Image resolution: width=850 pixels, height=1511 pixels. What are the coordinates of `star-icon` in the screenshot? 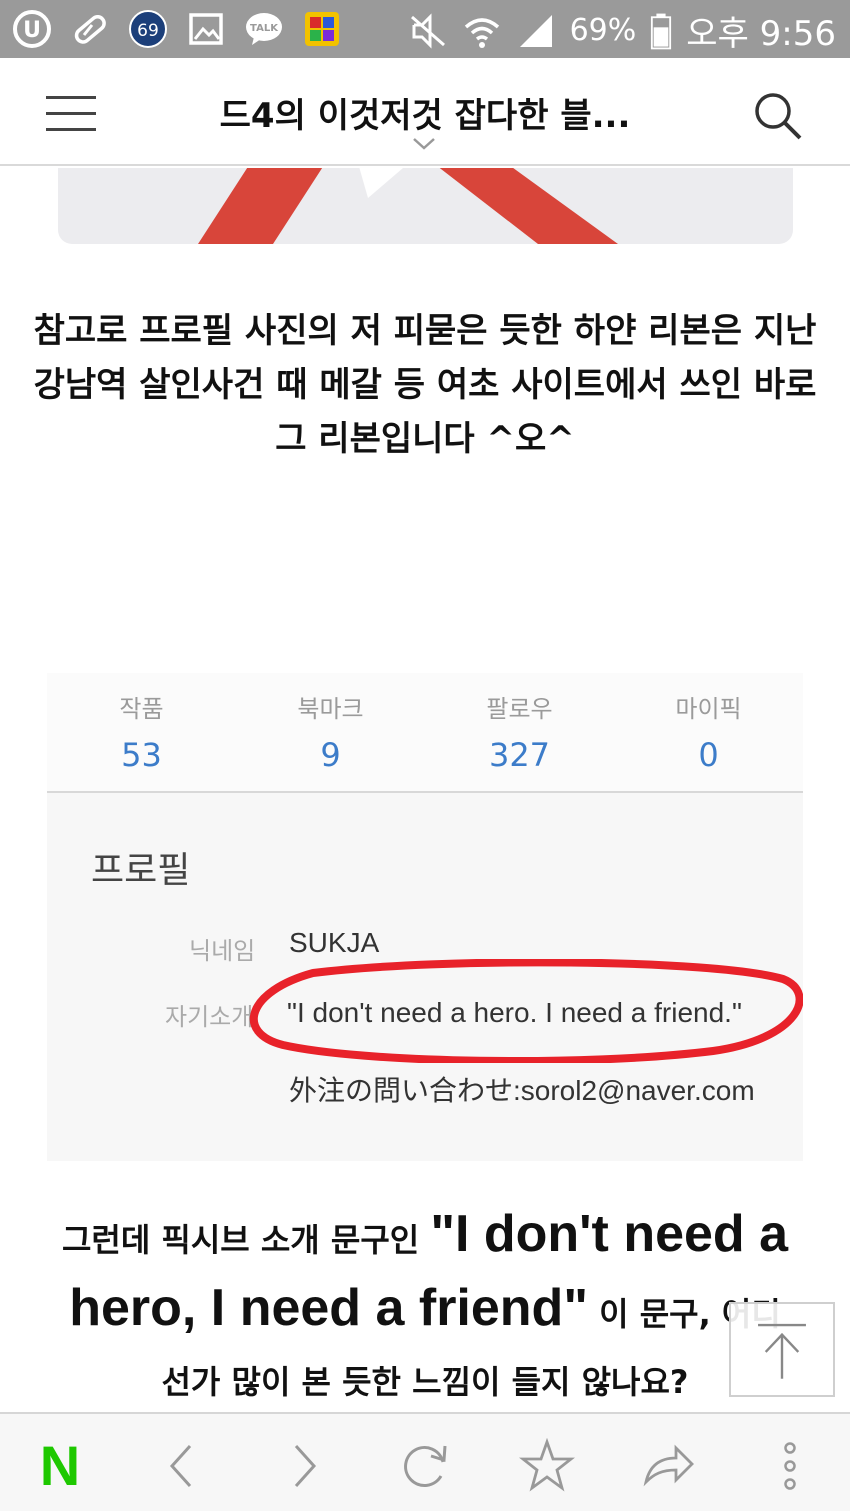 It's located at (547, 1465).